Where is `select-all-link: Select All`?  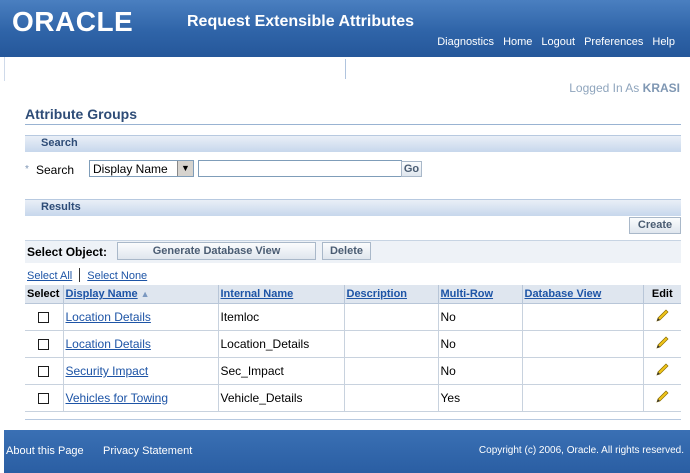
select-all-link: Select All is located at coordinates (49, 276).